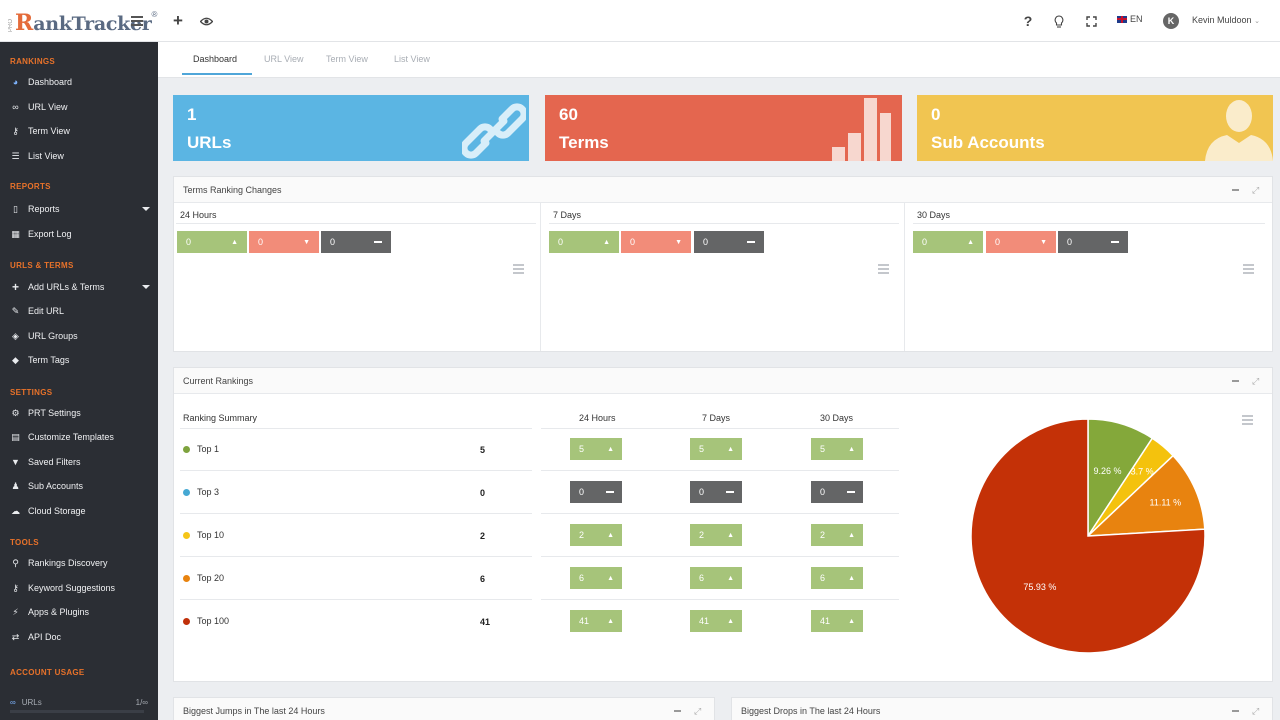  What do you see at coordinates (178, 21) in the screenshot?
I see `plus-icon: +` at bounding box center [178, 21].